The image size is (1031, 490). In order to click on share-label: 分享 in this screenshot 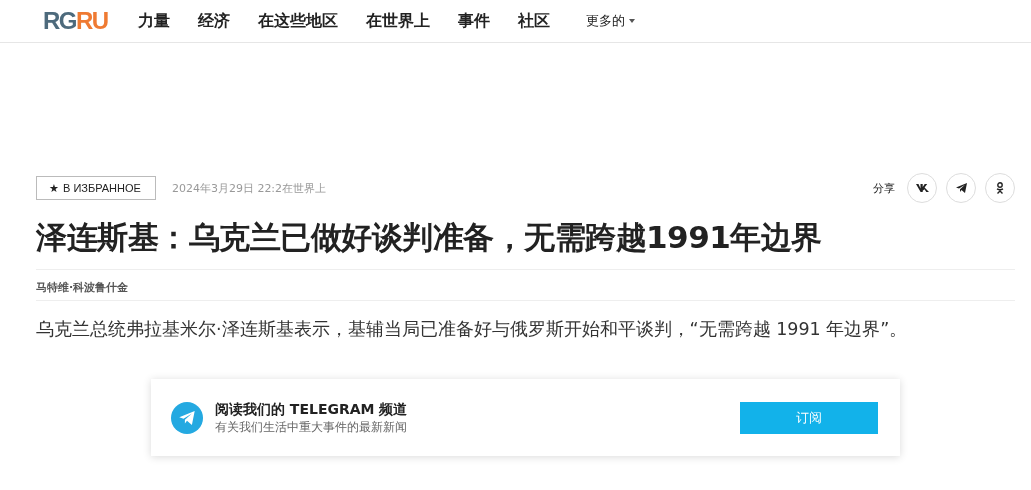, I will do `click(884, 188)`.